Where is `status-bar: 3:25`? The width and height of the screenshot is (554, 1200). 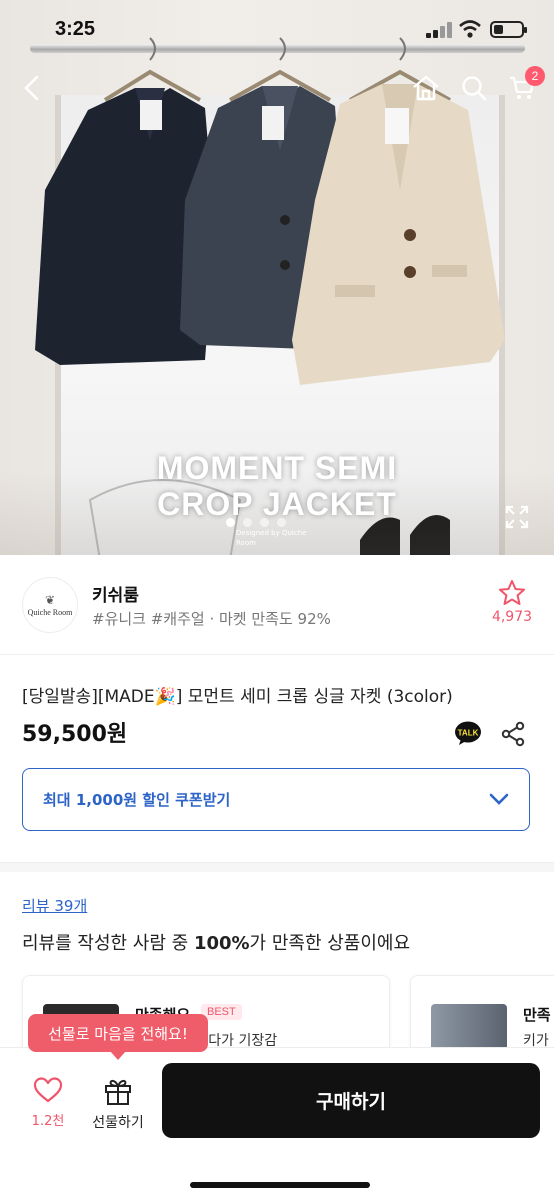
status-bar: 3:25 is located at coordinates (277, 30).